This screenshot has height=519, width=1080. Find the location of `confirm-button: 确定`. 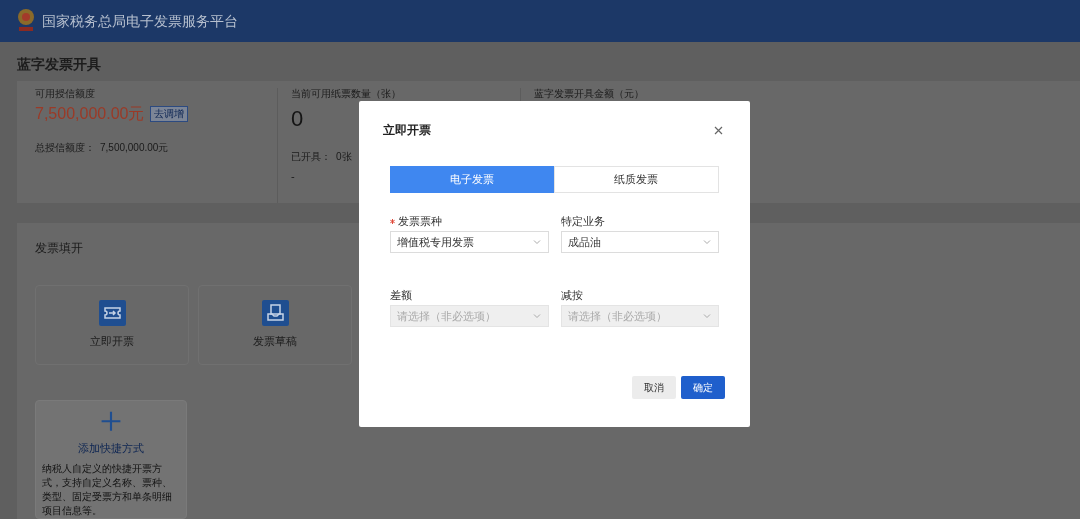

confirm-button: 确定 is located at coordinates (703, 387).